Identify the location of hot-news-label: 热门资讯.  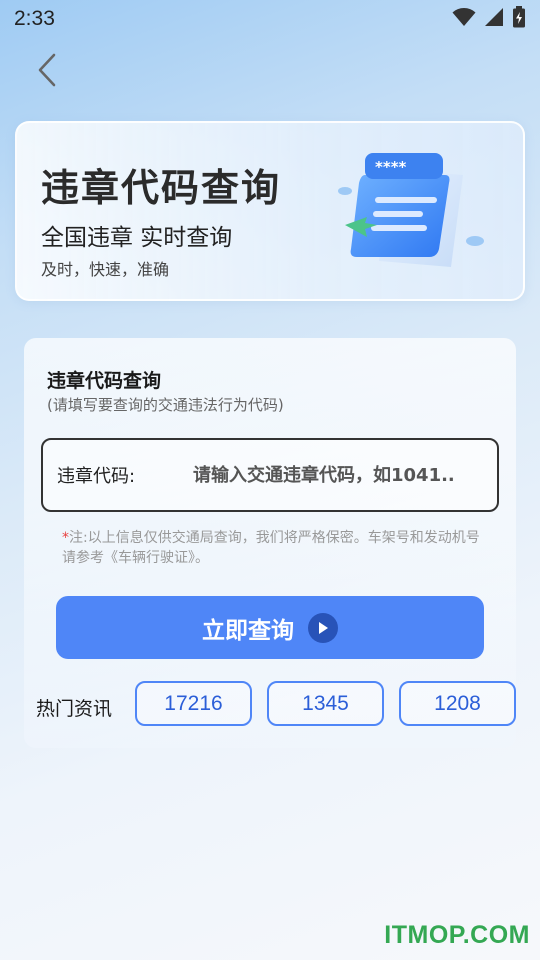
(74, 709).